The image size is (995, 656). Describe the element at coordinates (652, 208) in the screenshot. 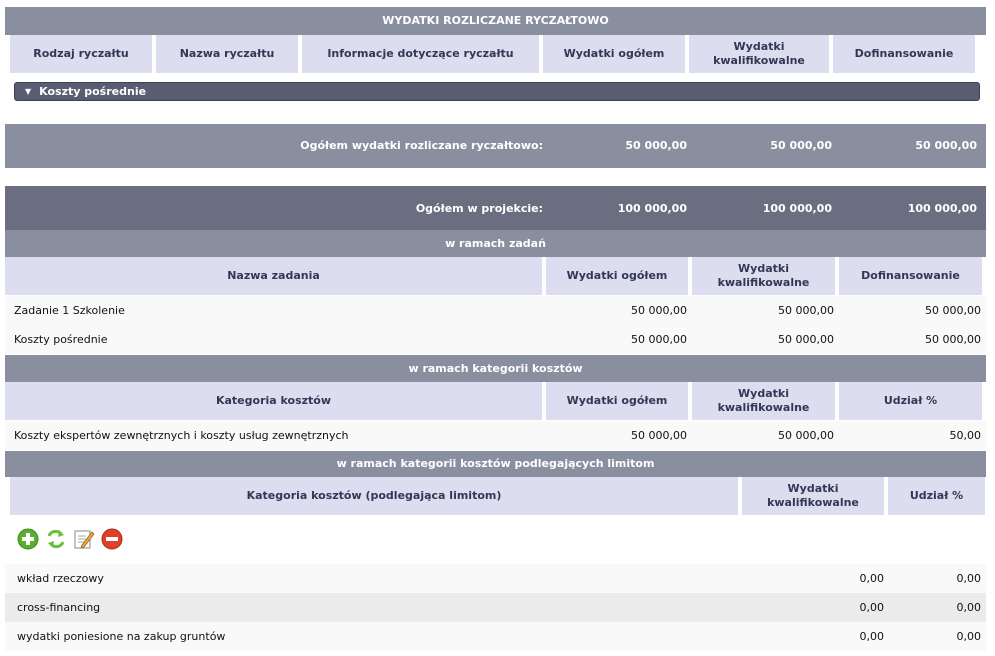

I see `summary-projekt-ogolem: 100 000,00` at that location.